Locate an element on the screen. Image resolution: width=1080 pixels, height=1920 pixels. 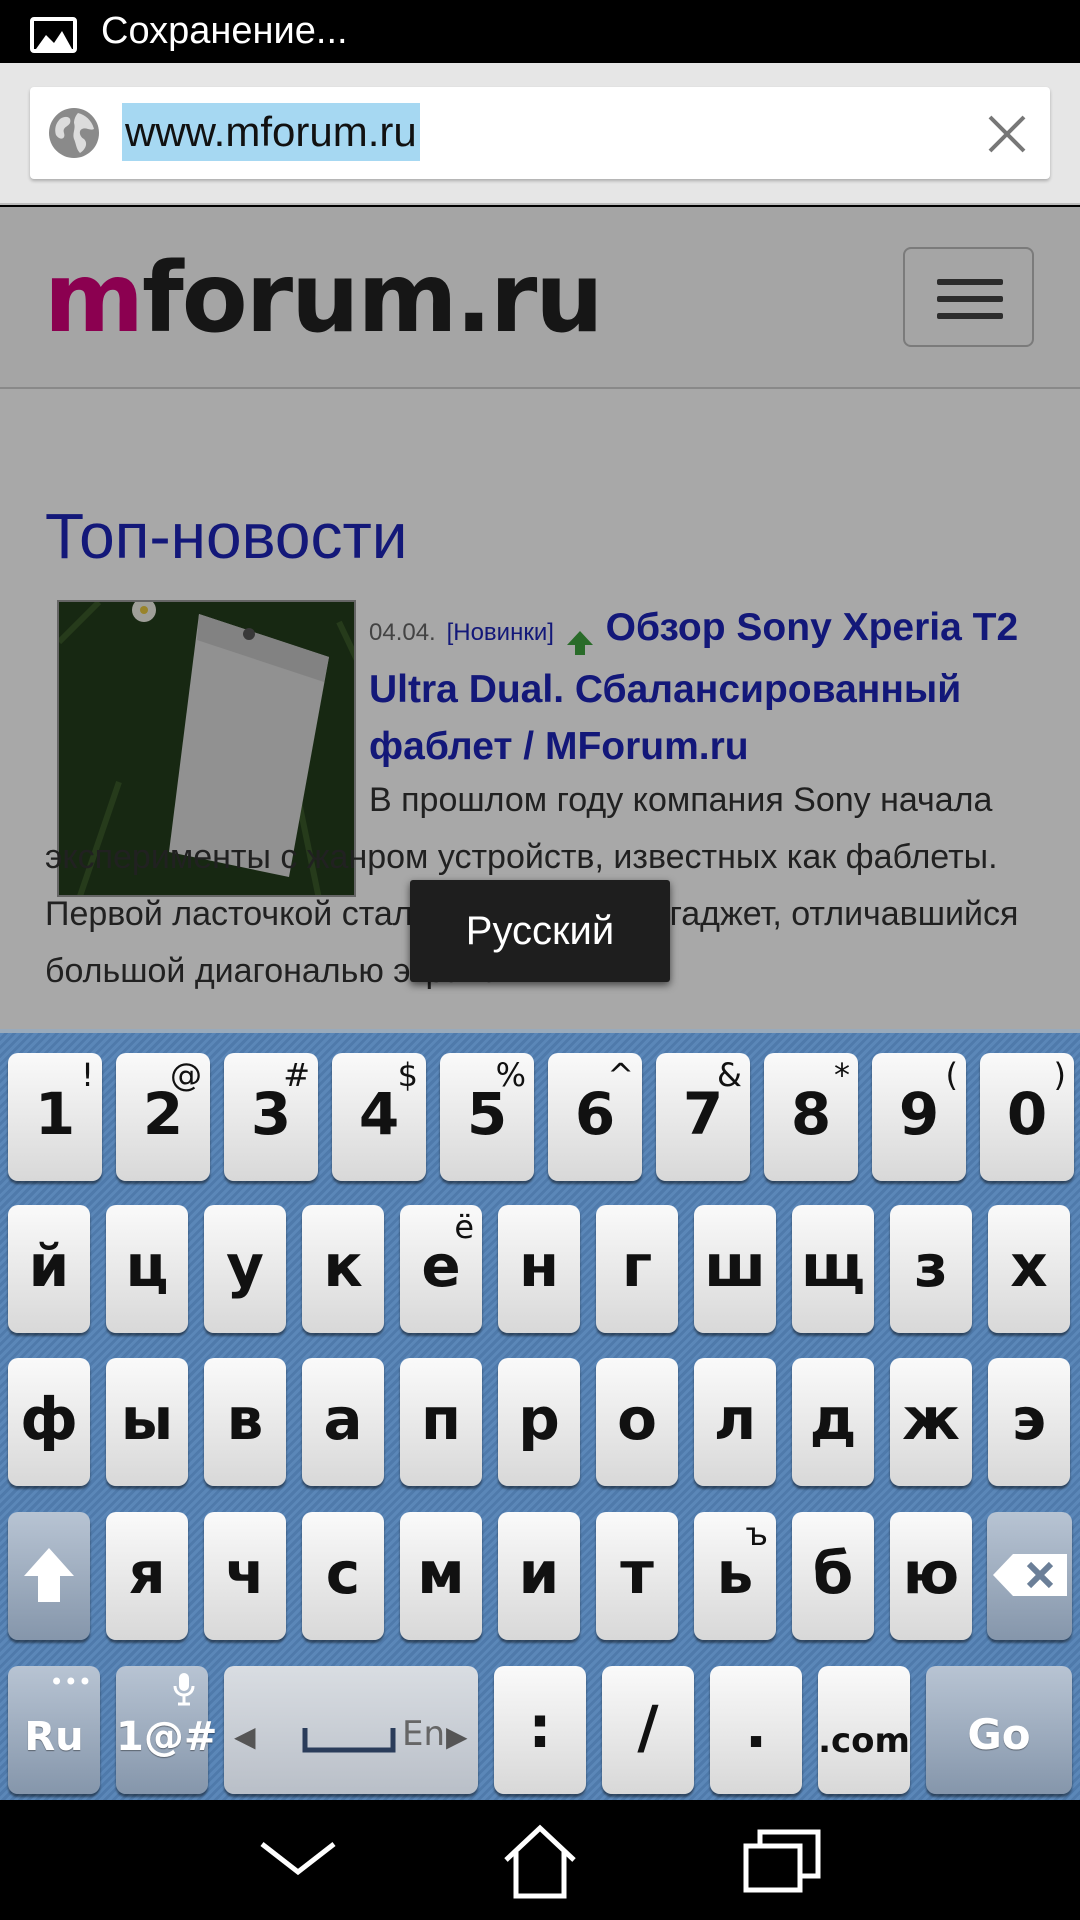
key-6: ^ 6 is located at coordinates (595, 1117).